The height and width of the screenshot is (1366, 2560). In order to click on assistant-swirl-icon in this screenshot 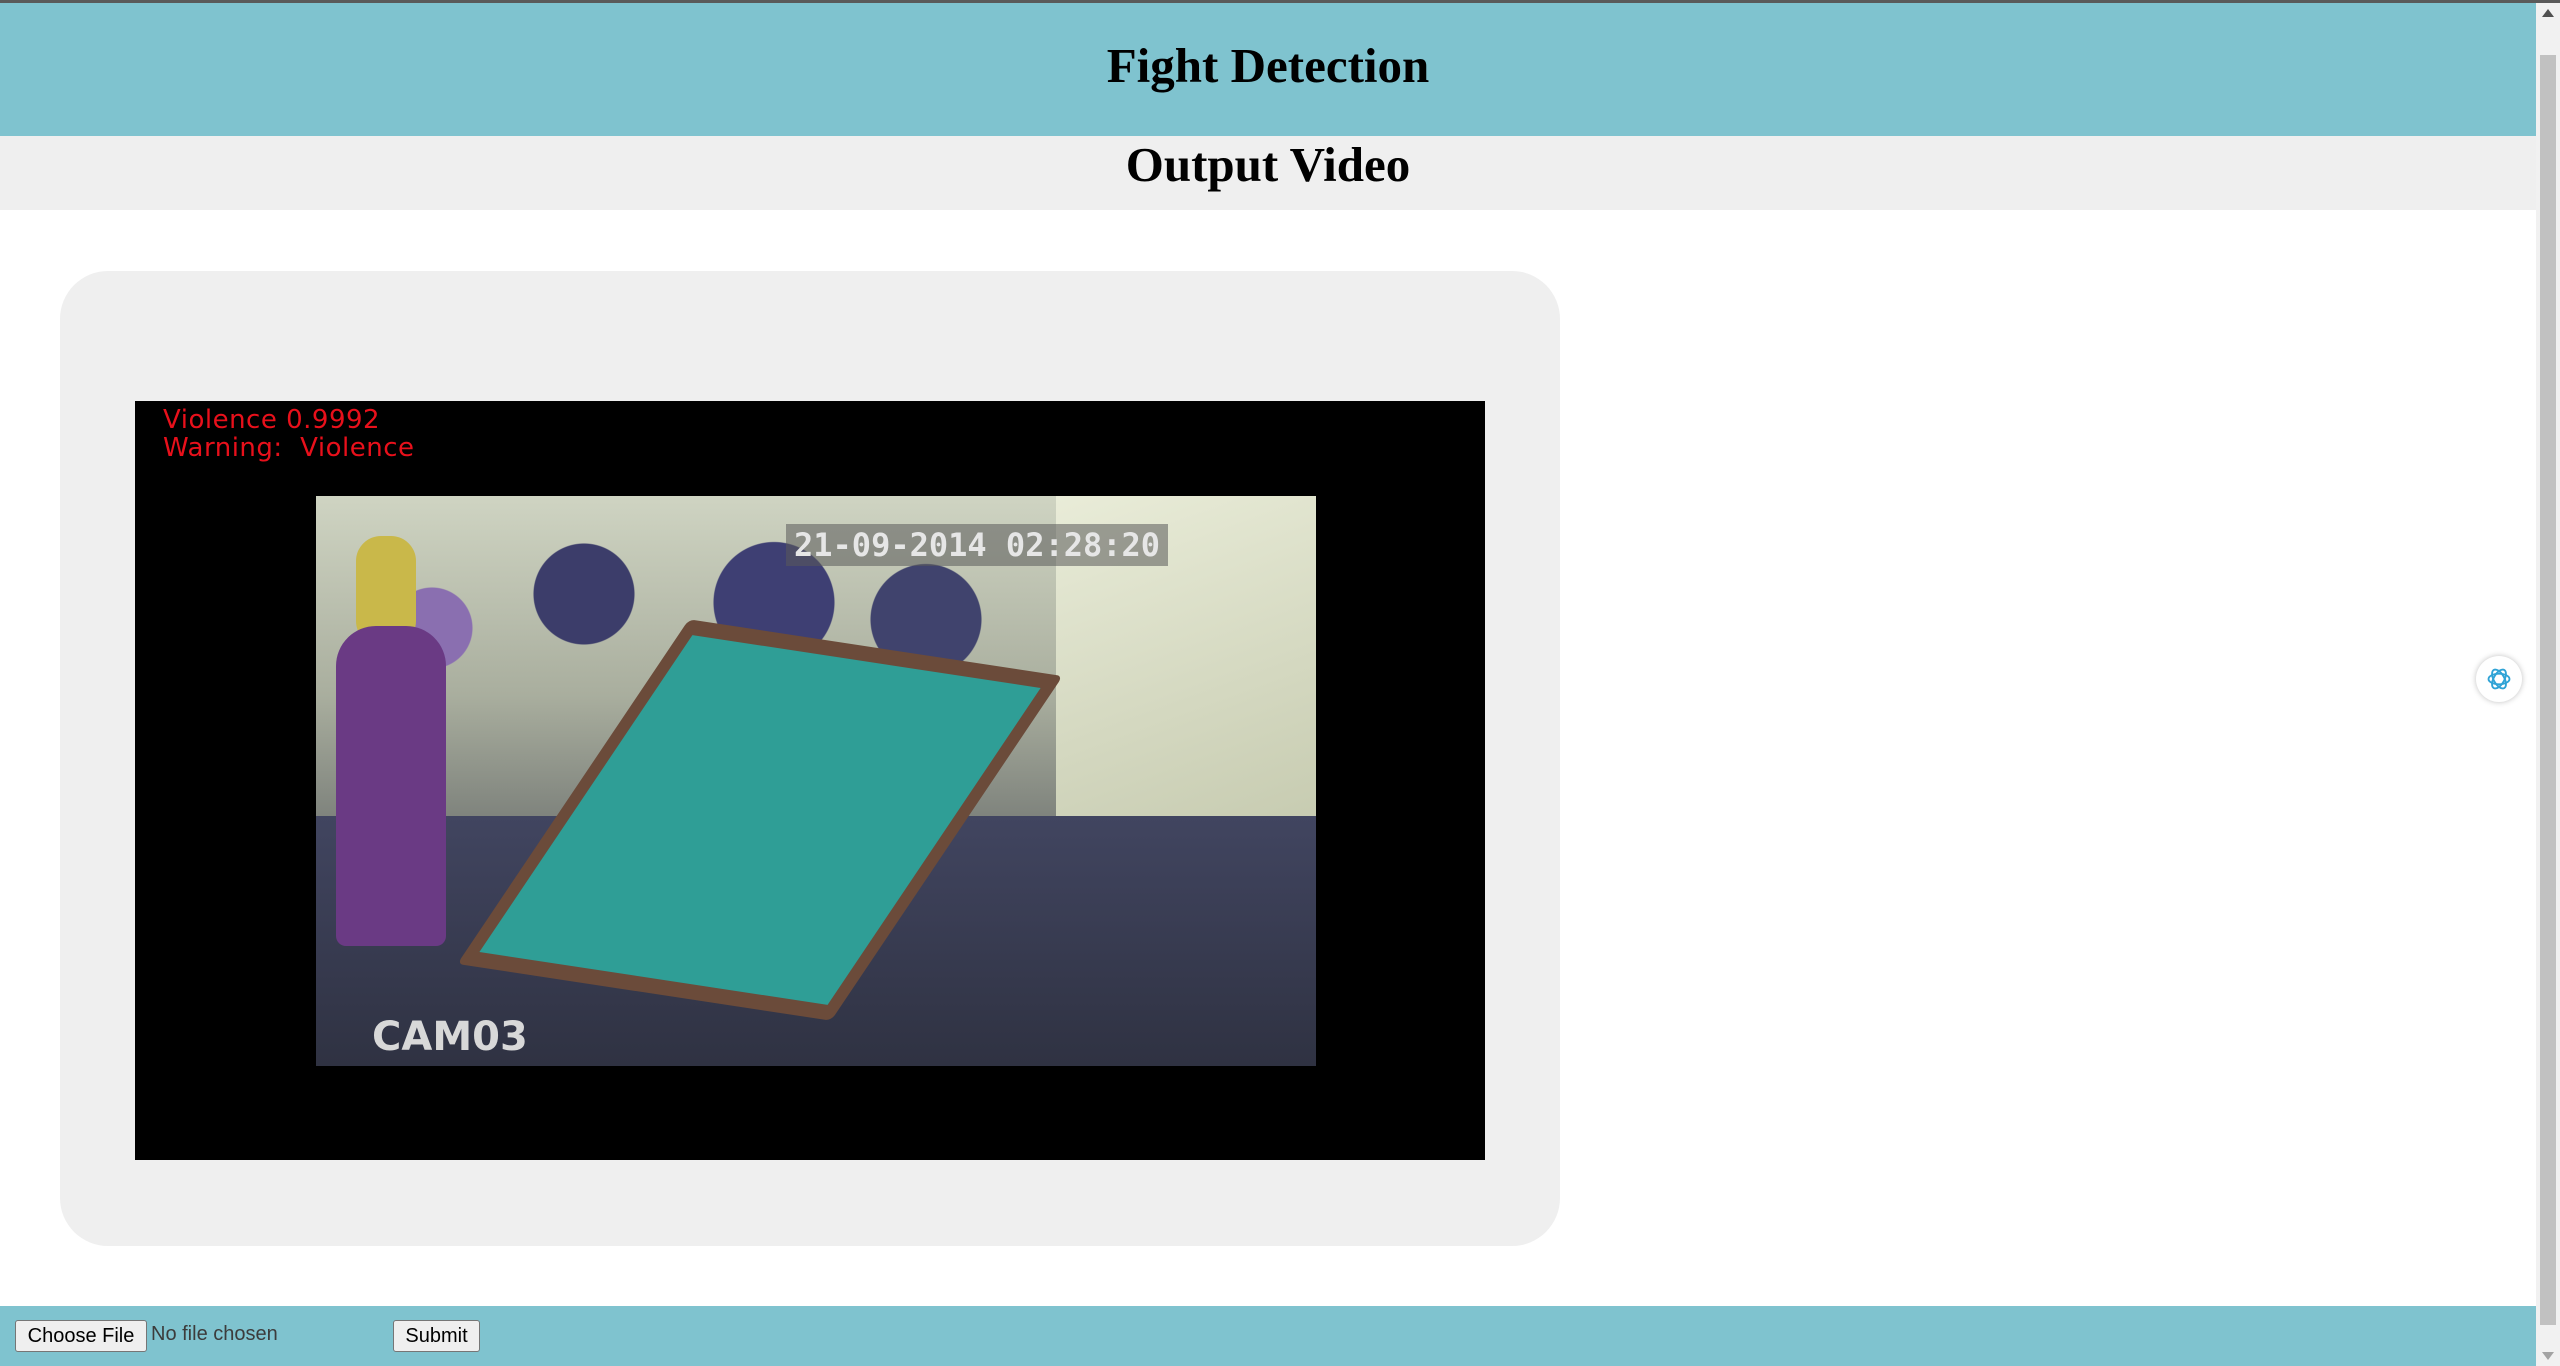, I will do `click(2499, 679)`.